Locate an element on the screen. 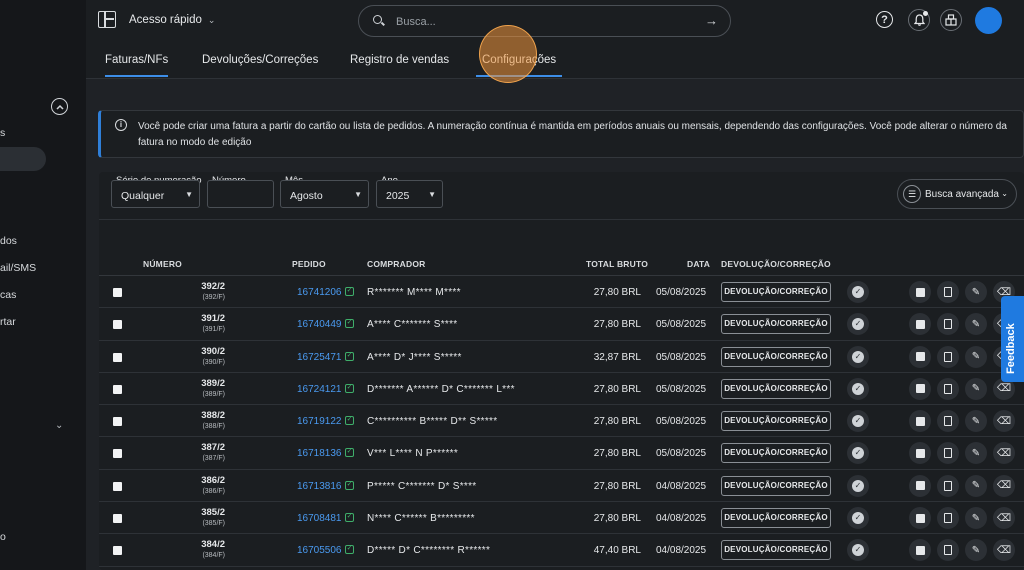  bell-icon is located at coordinates (919, 20).